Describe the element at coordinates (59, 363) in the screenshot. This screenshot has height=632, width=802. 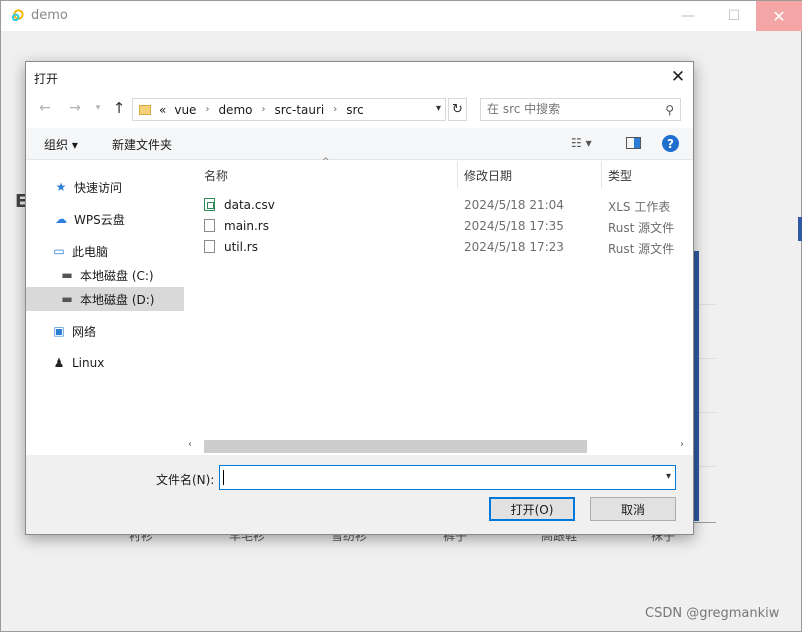
I see `penguin-icon: ♟` at that location.